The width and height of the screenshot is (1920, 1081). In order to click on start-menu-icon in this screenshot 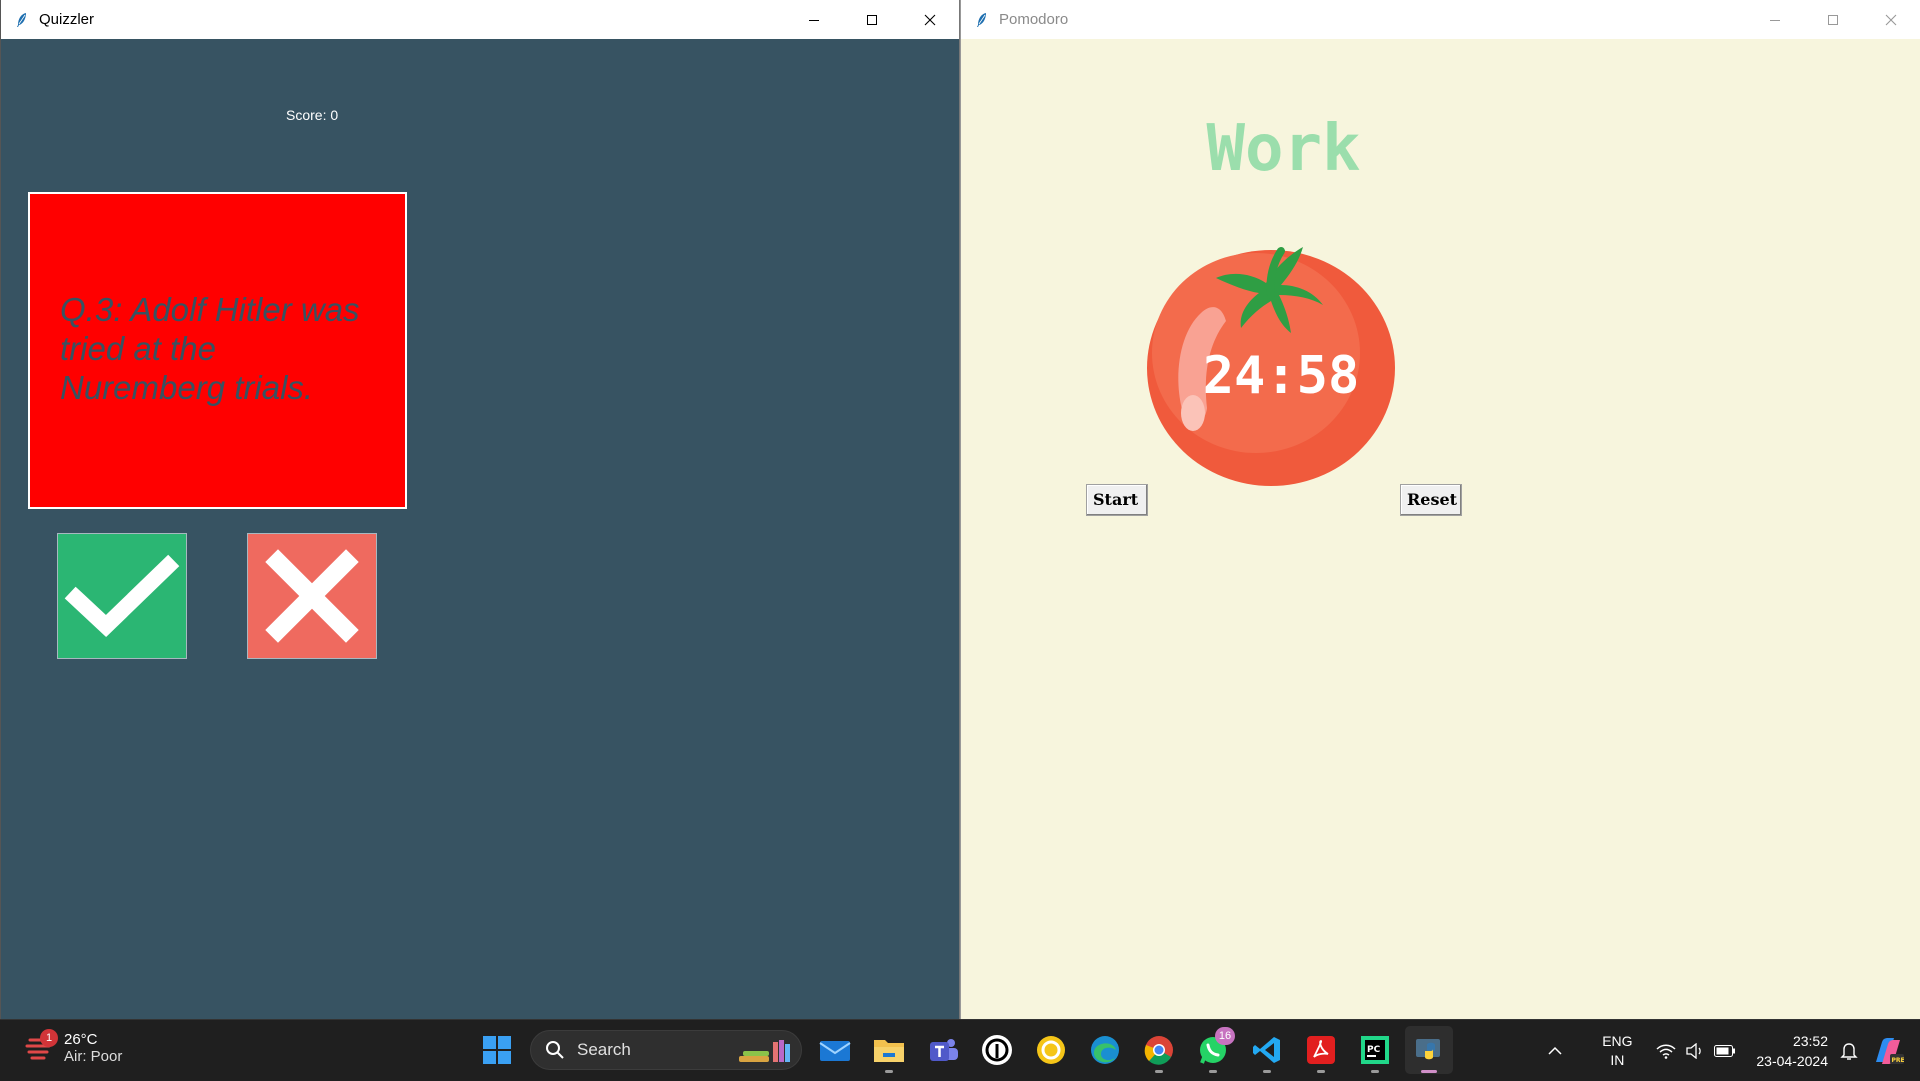, I will do `click(497, 1050)`.